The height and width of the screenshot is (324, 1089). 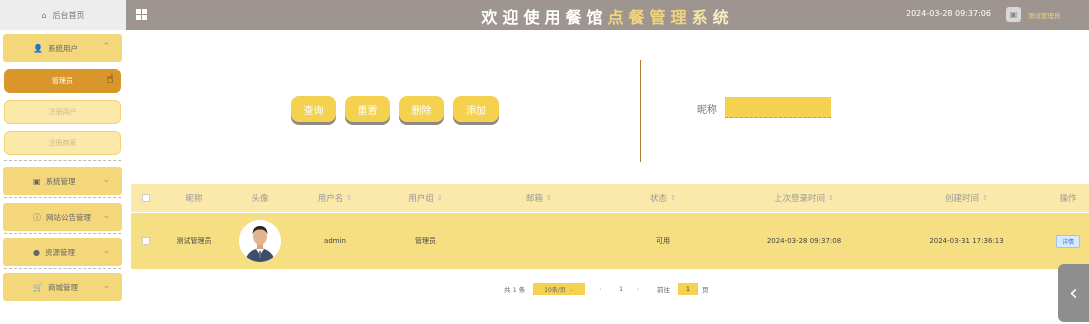 What do you see at coordinates (146, 198) in the screenshot?
I see `select-all-checkbox` at bounding box center [146, 198].